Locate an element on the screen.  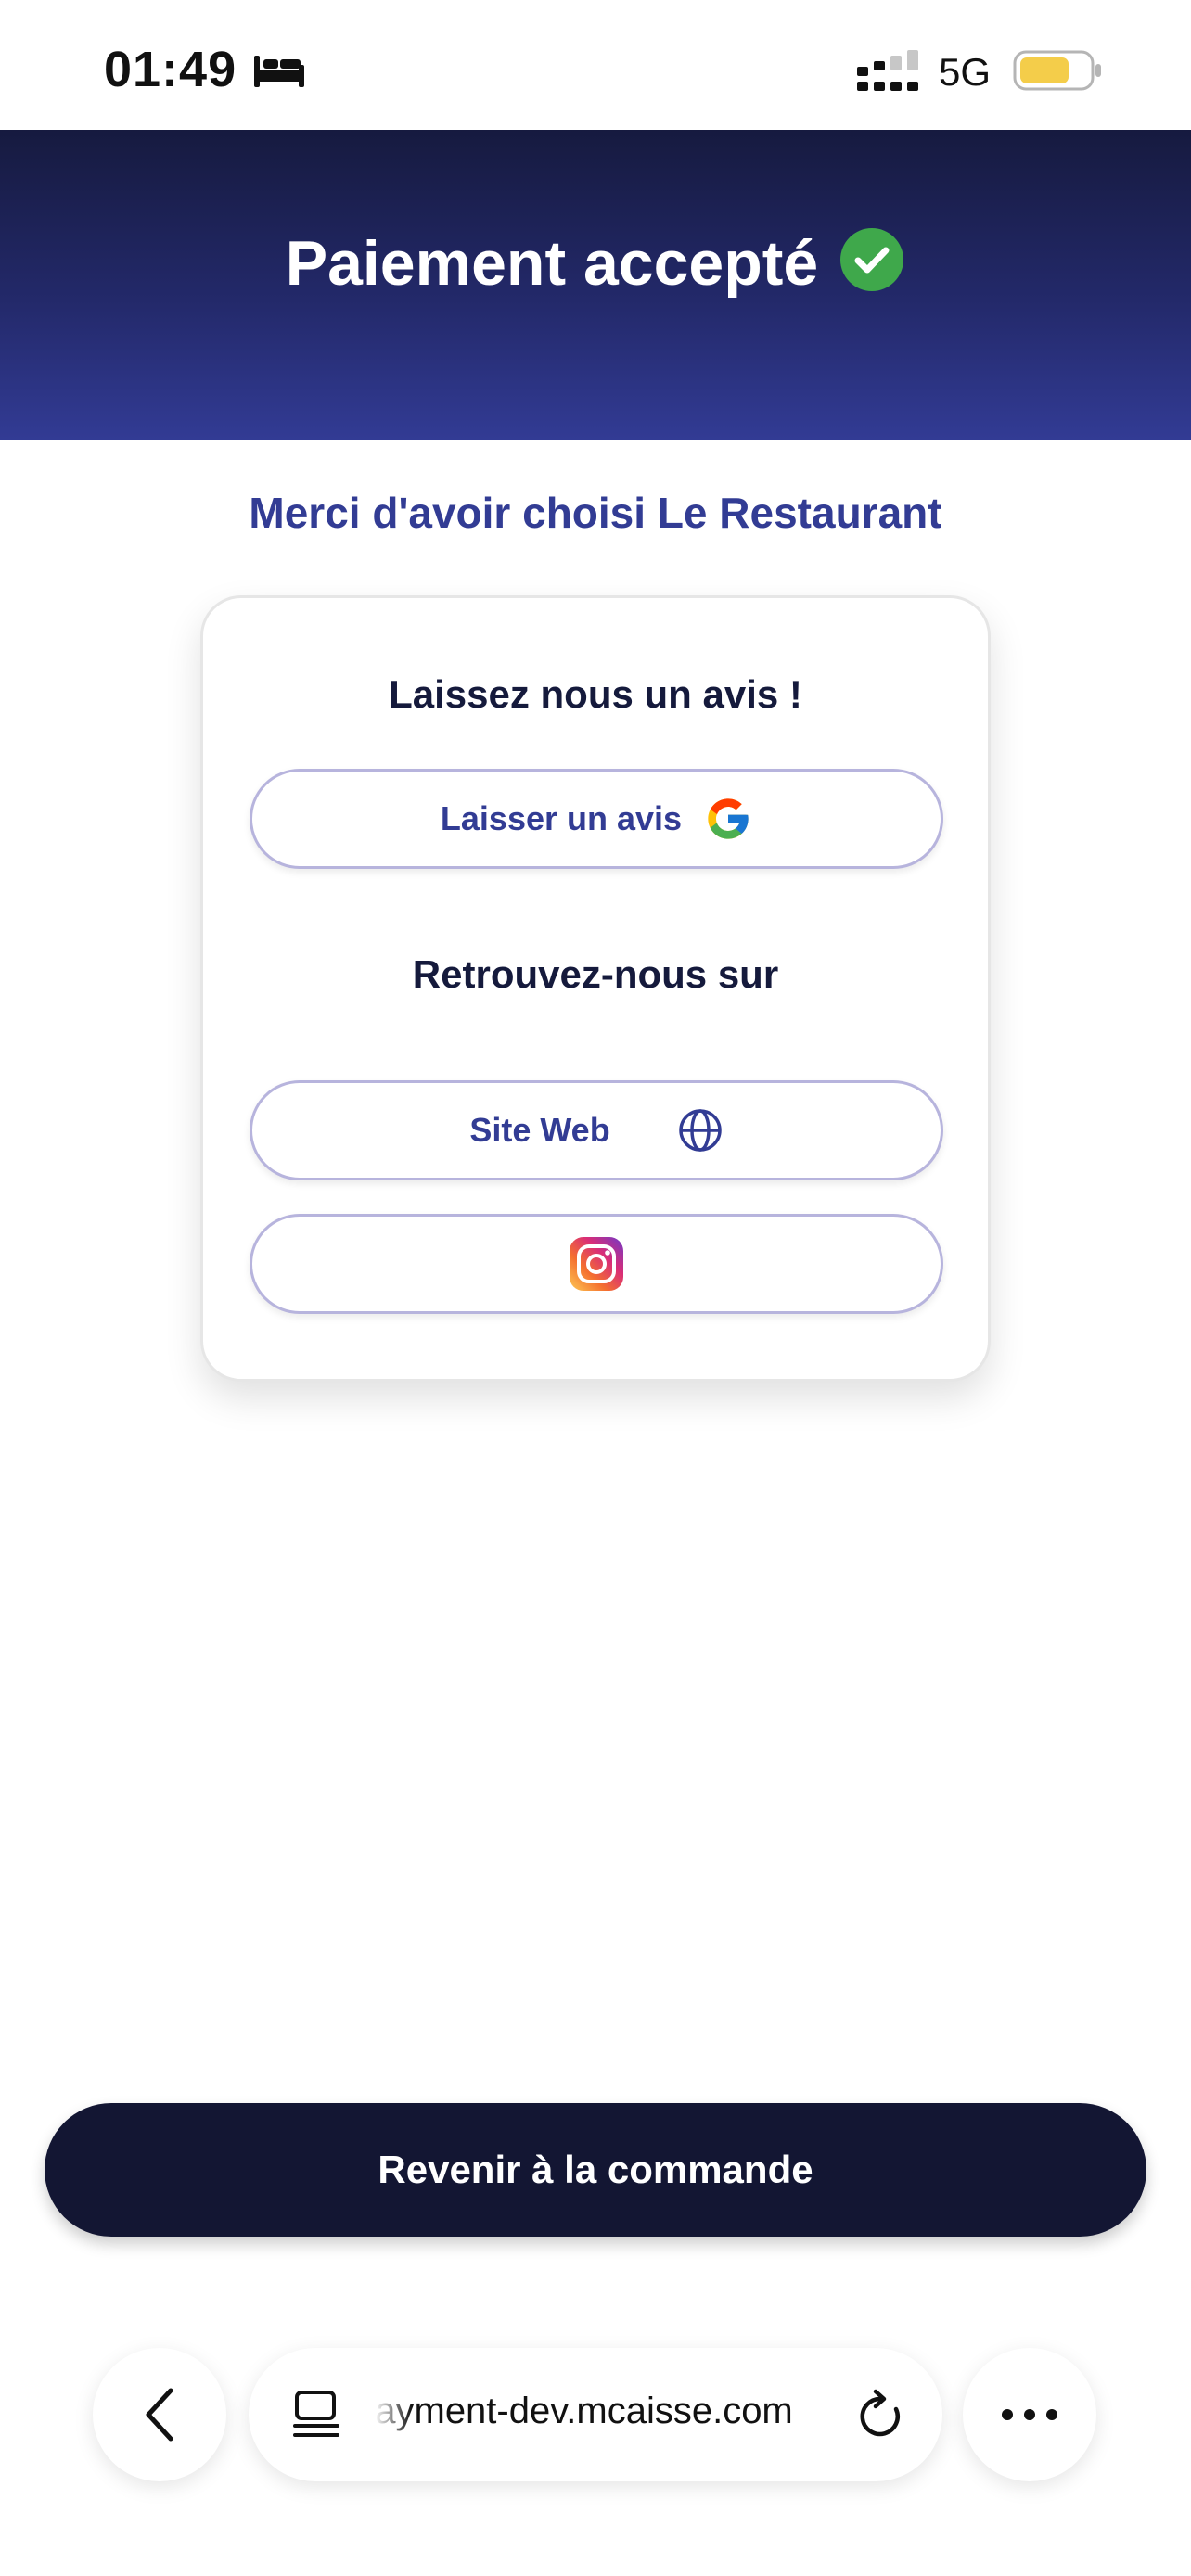
browser-back-button is located at coordinates (159, 2414).